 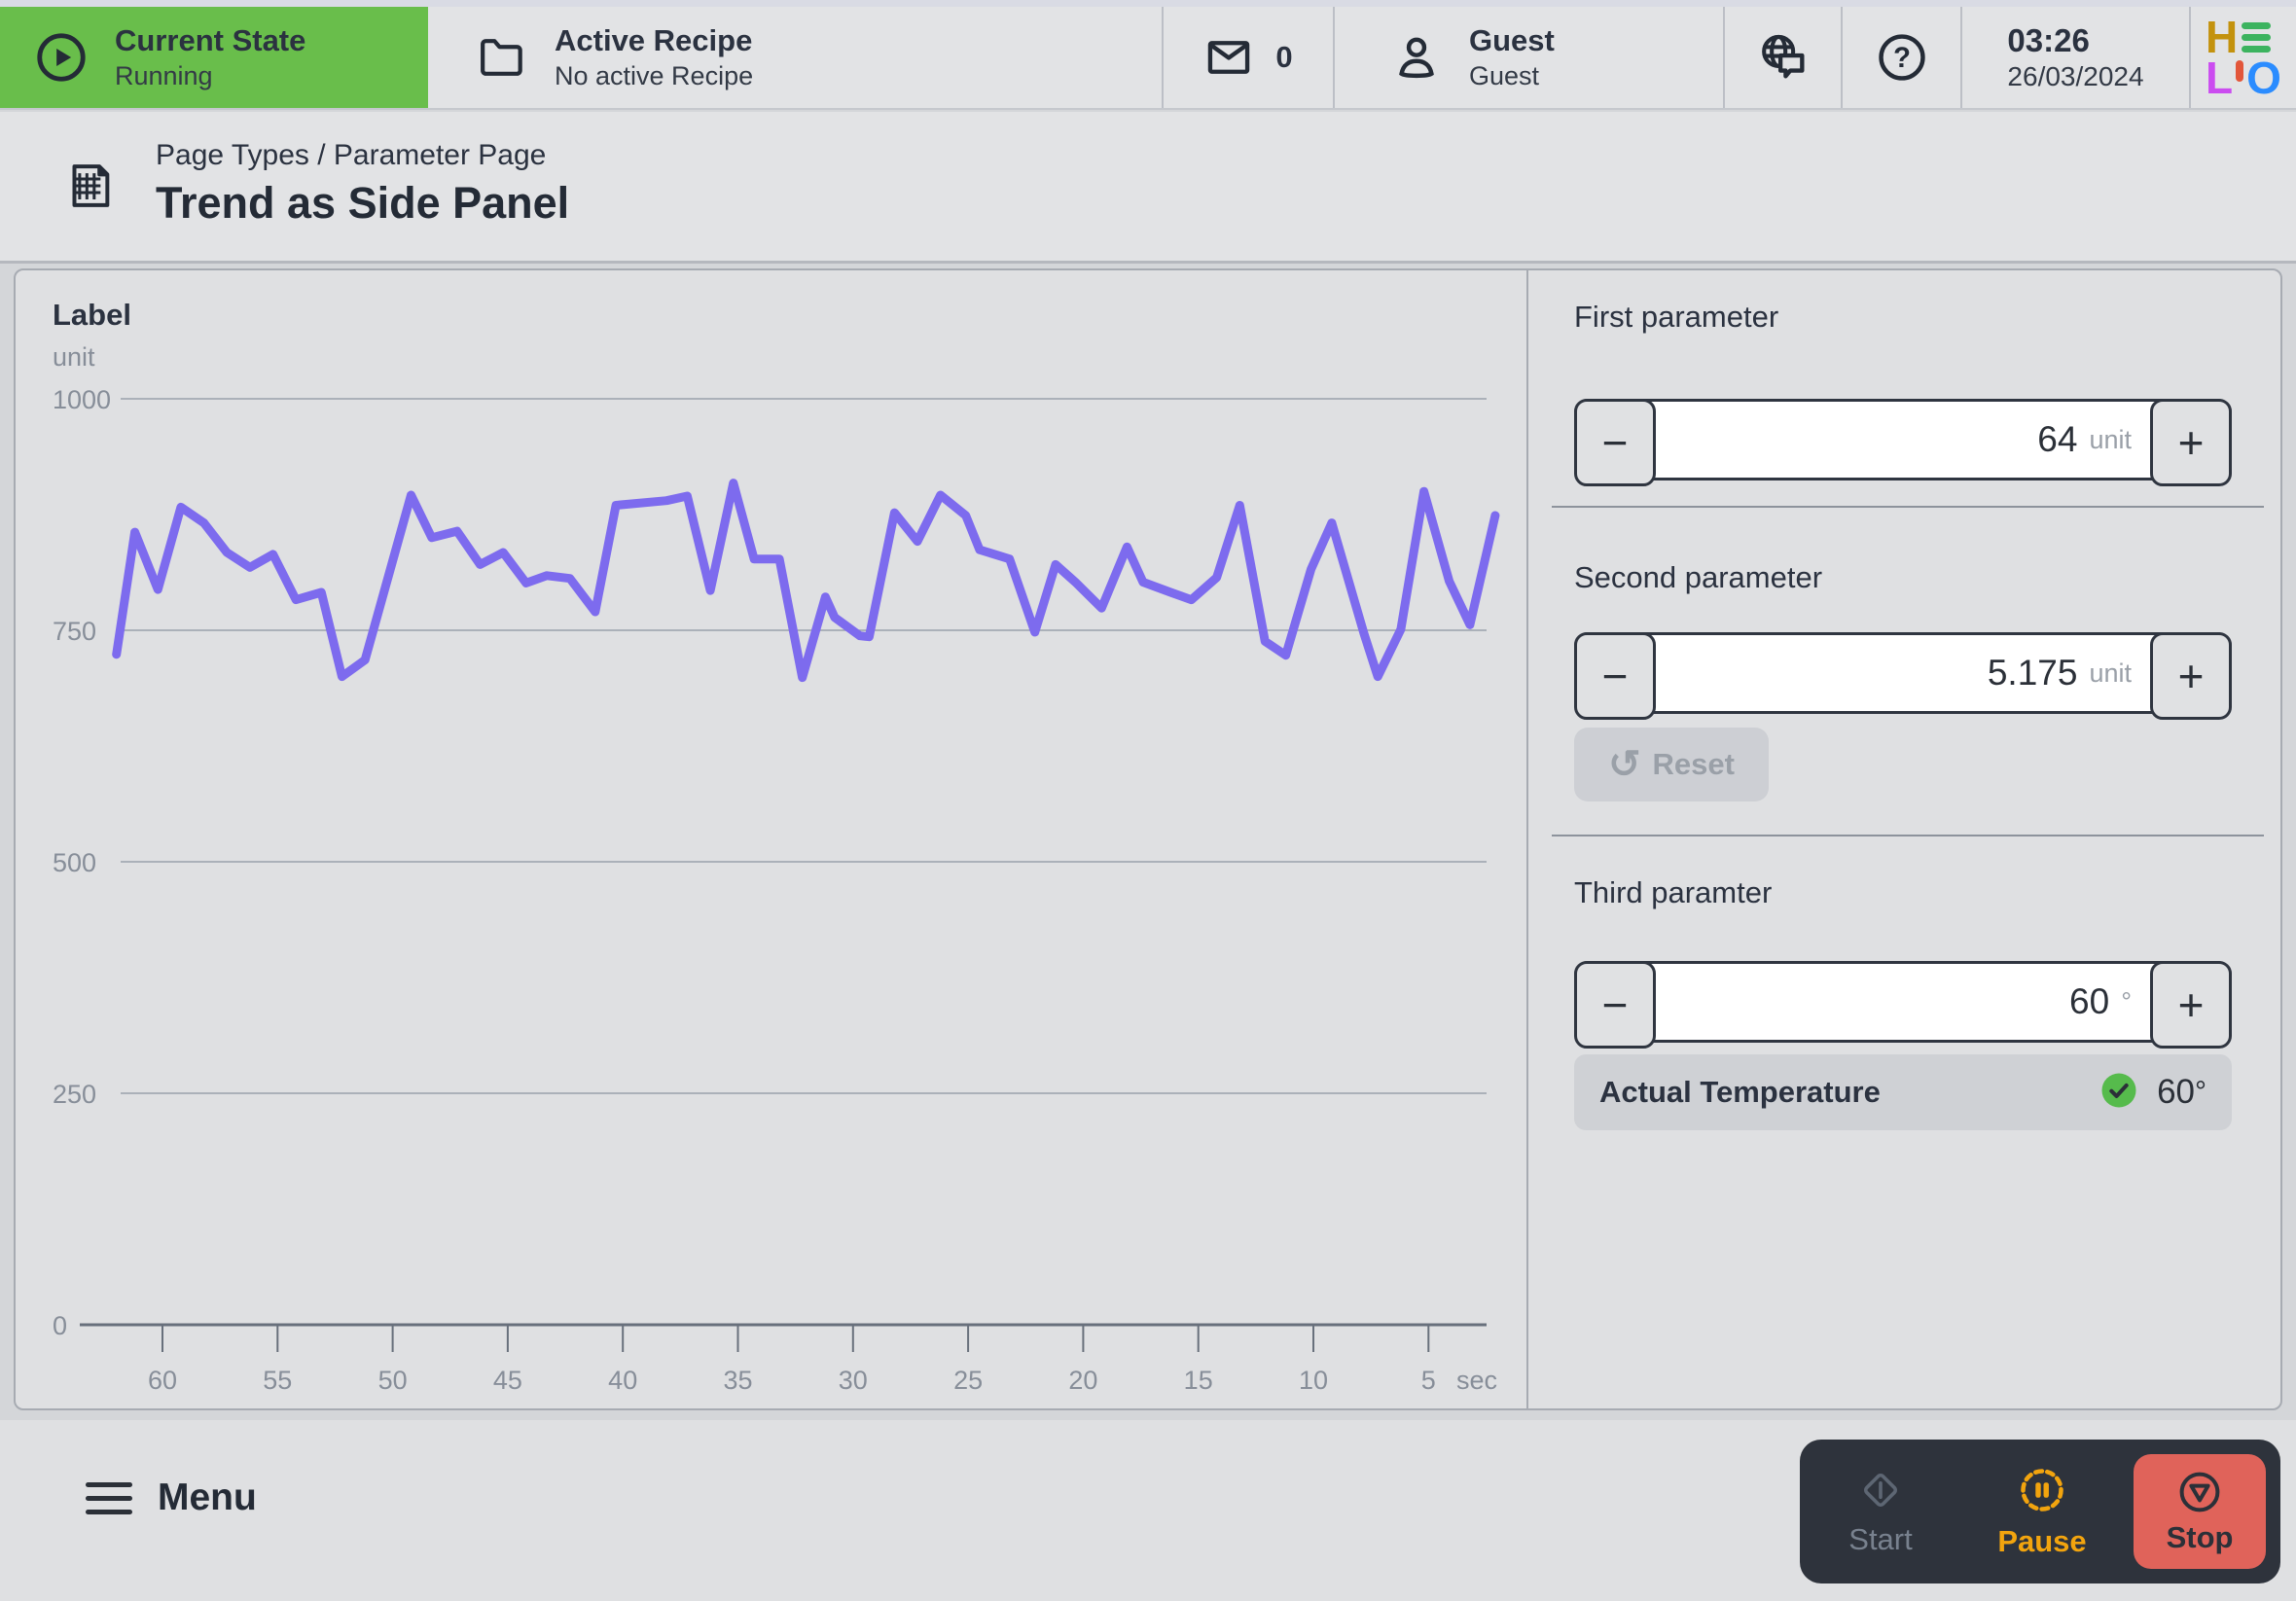 I want to click on stop-button: Stop, so click(x=2200, y=1511).